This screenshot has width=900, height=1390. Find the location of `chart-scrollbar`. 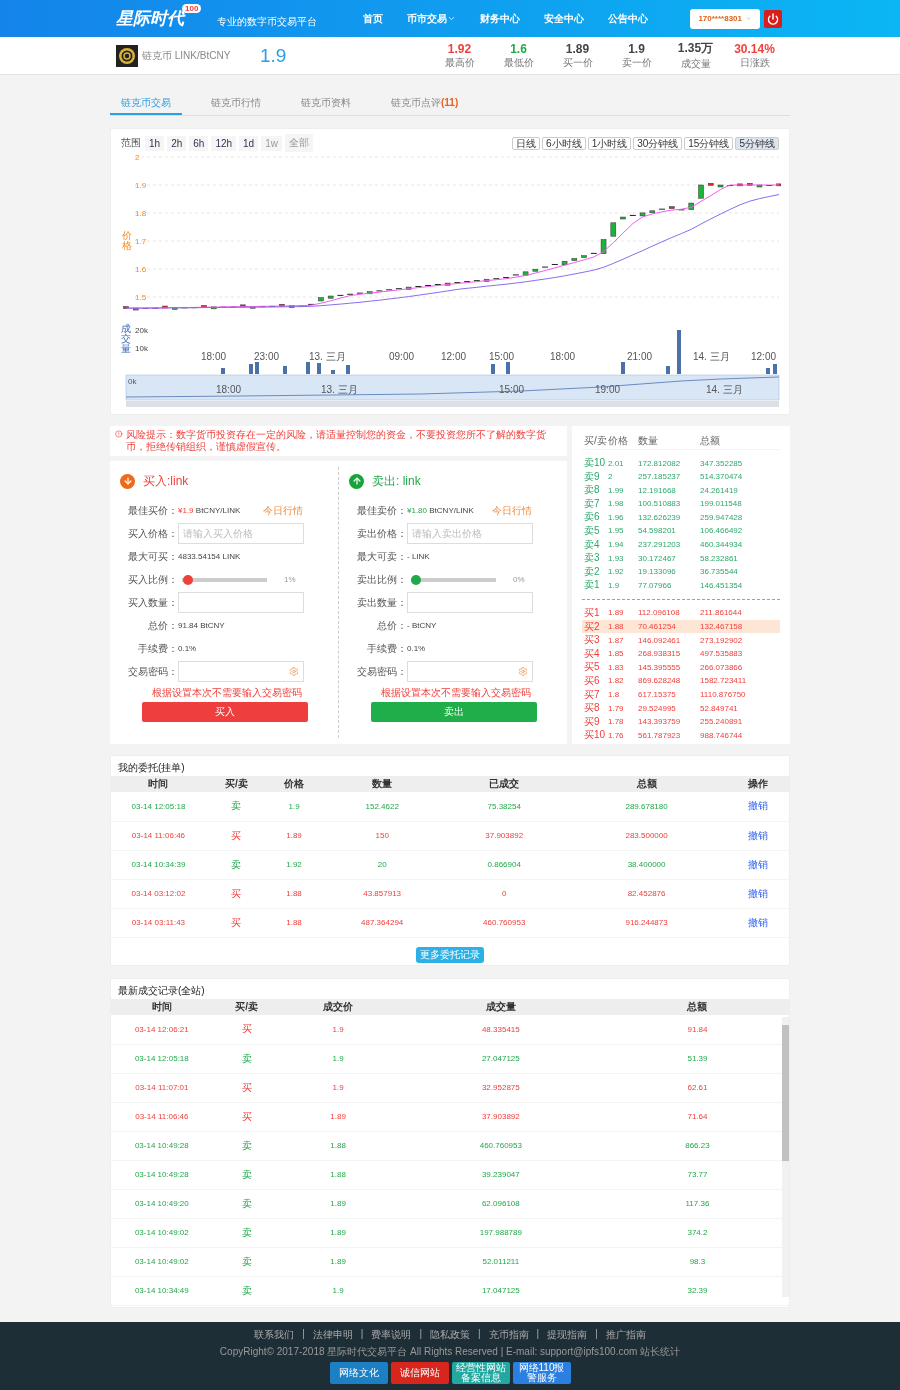

chart-scrollbar is located at coordinates (452, 404).